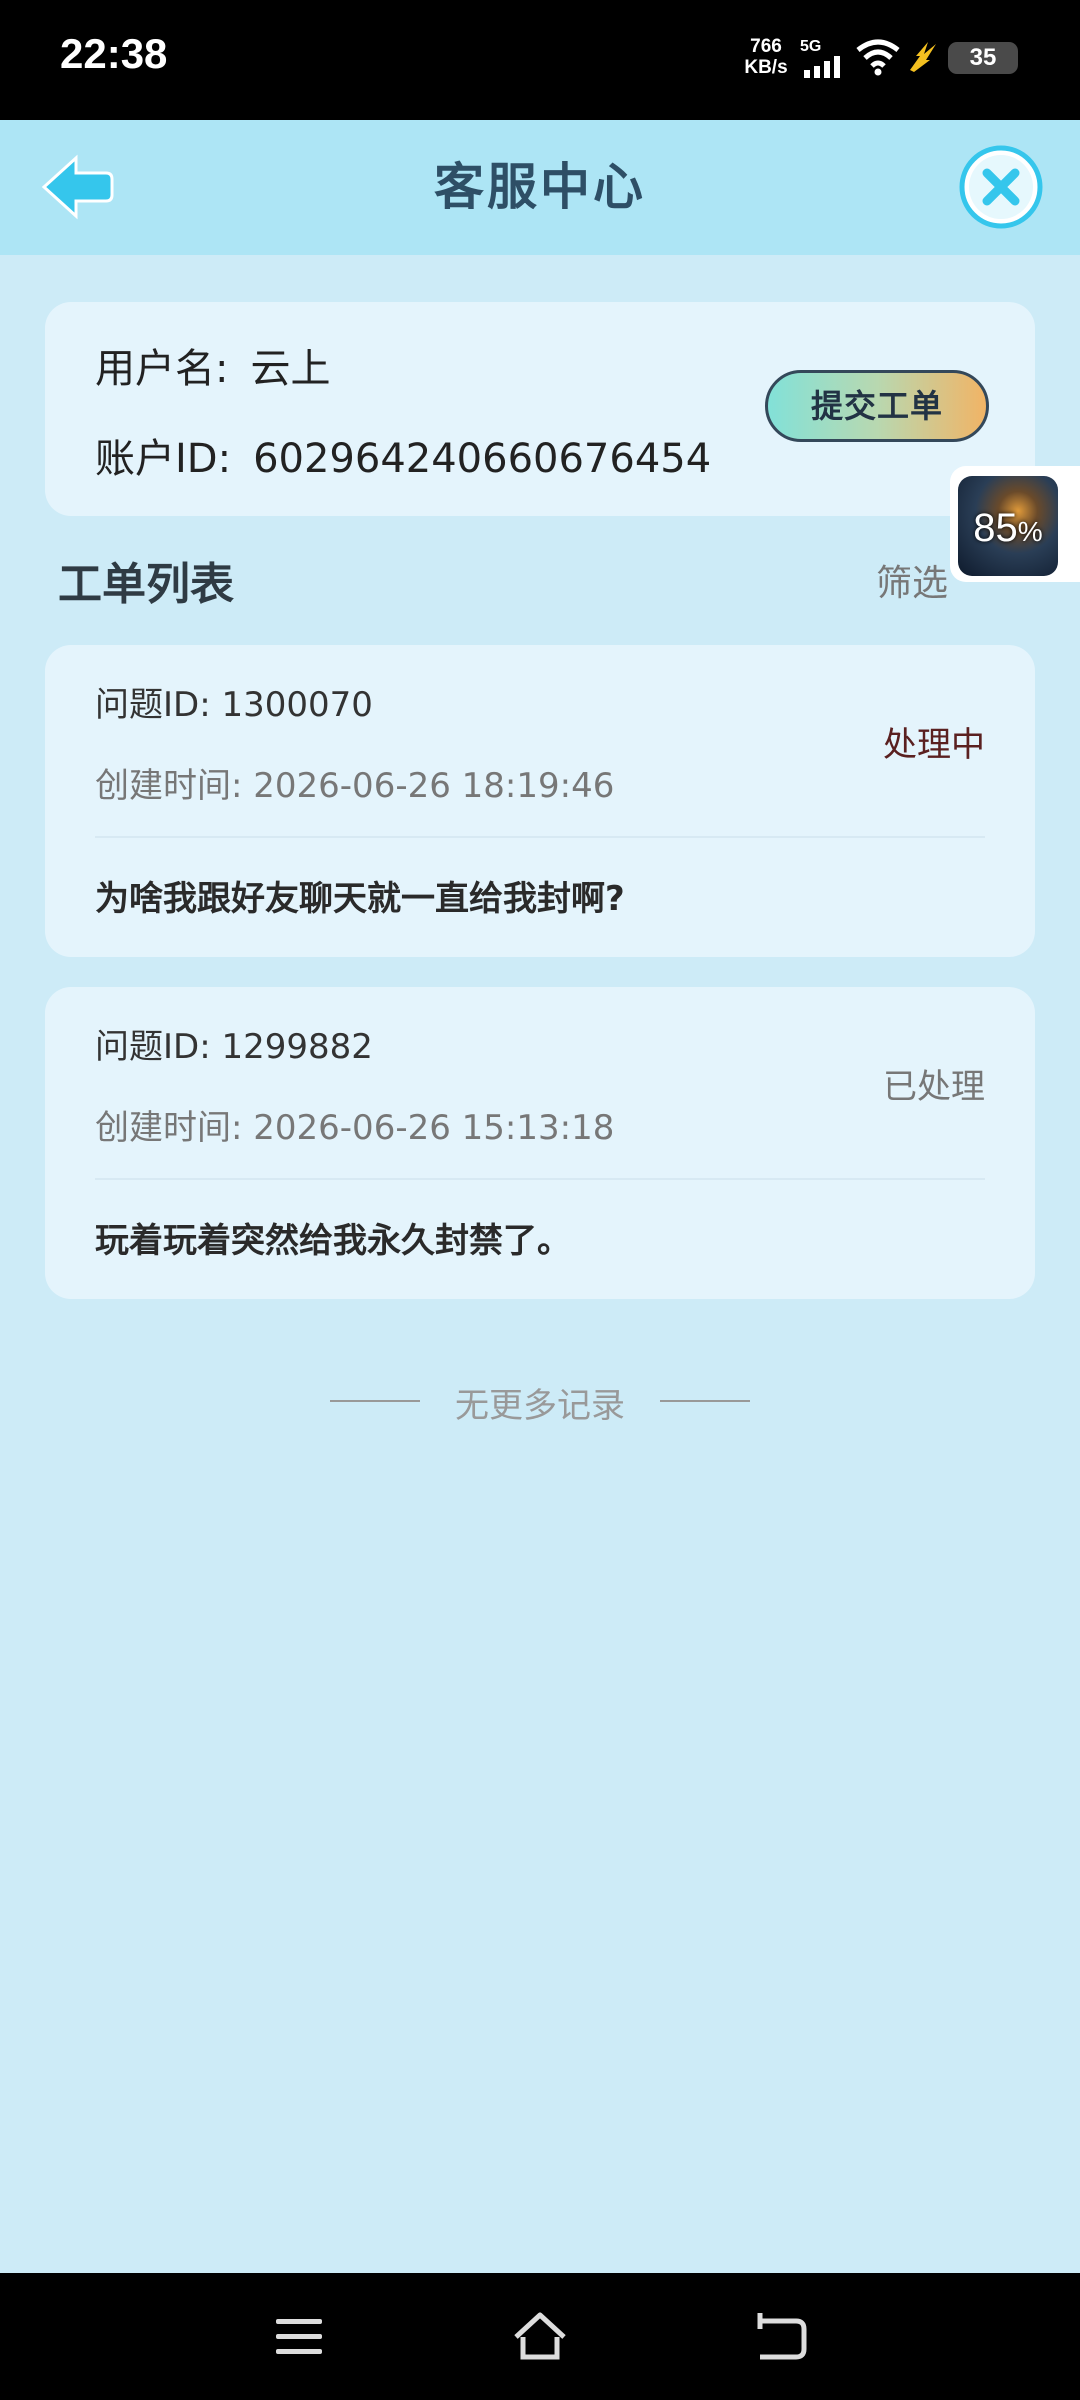 The width and height of the screenshot is (1080, 2400). Describe the element at coordinates (163, 459) in the screenshot. I see `account-id-label: 账户ID:` at that location.